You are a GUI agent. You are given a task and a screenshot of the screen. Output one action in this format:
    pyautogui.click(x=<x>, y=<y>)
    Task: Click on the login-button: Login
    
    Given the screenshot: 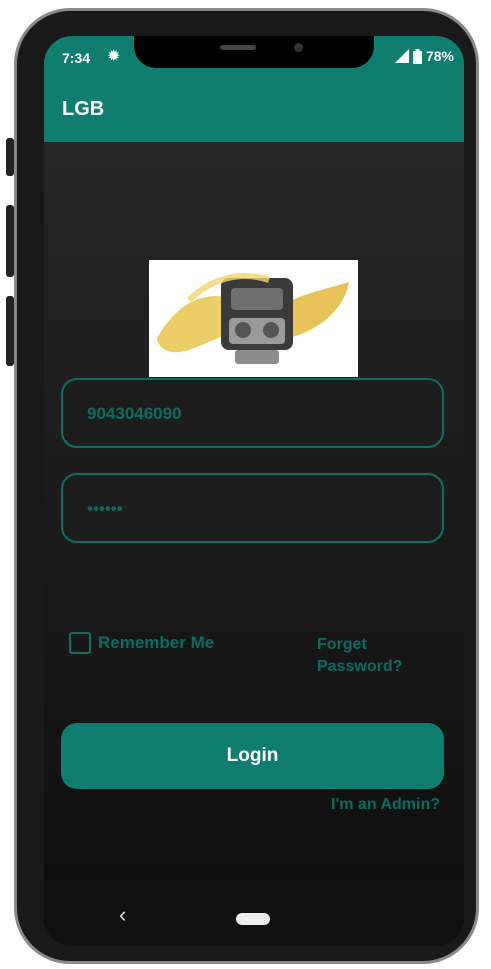 What is the action you would take?
    pyautogui.click(x=252, y=756)
    